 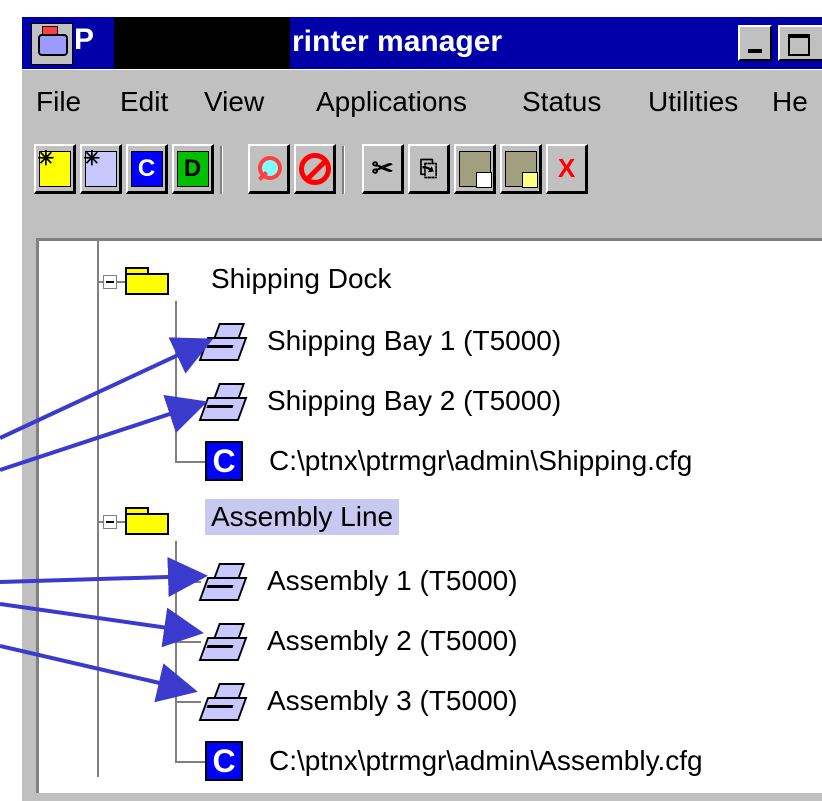 I want to click on paste-link-icon, so click(x=521, y=169).